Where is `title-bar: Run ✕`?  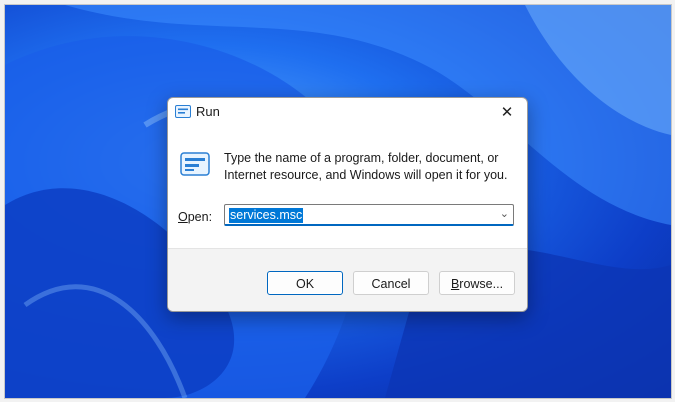
title-bar: Run ✕ is located at coordinates (347, 112).